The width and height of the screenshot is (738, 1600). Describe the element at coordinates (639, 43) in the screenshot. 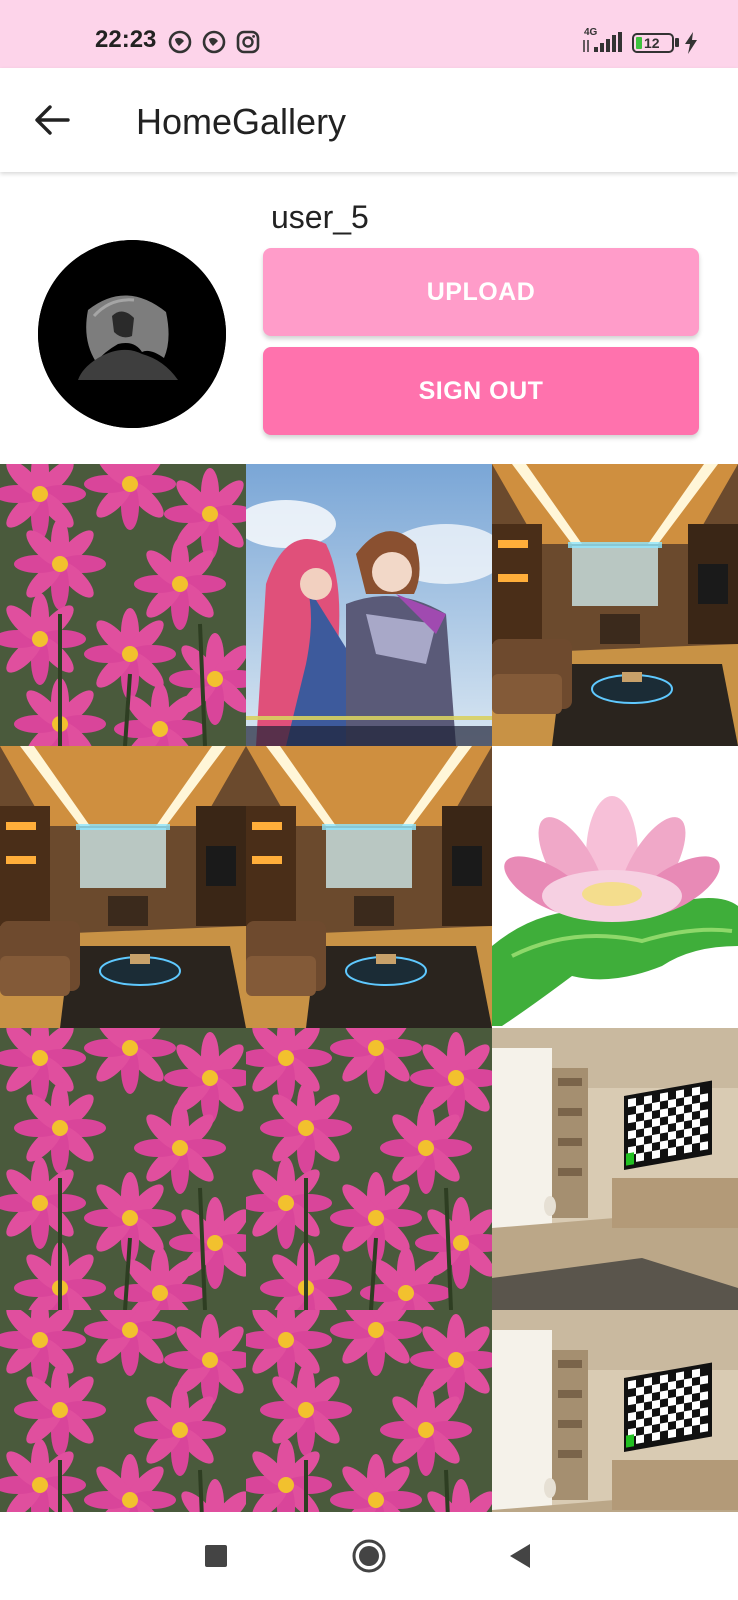

I see `battery-fill` at that location.